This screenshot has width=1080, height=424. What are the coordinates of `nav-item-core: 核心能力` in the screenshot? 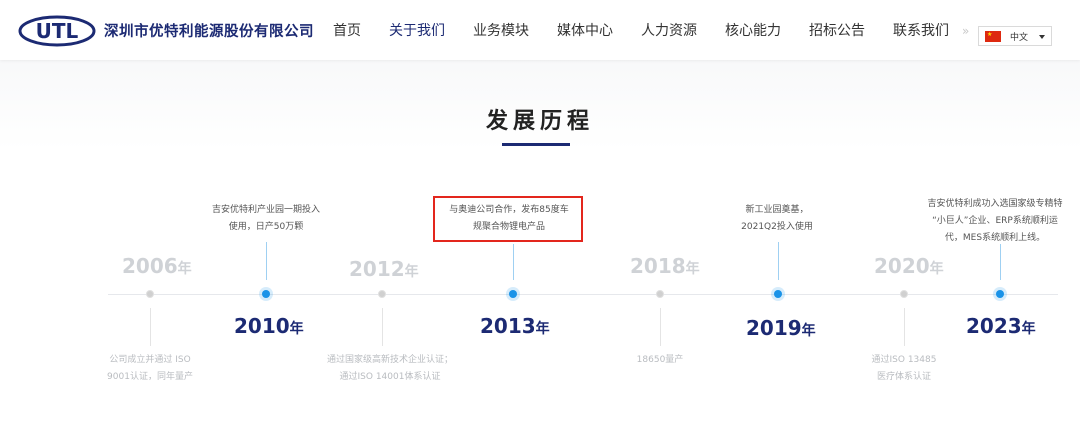 It's located at (753, 30).